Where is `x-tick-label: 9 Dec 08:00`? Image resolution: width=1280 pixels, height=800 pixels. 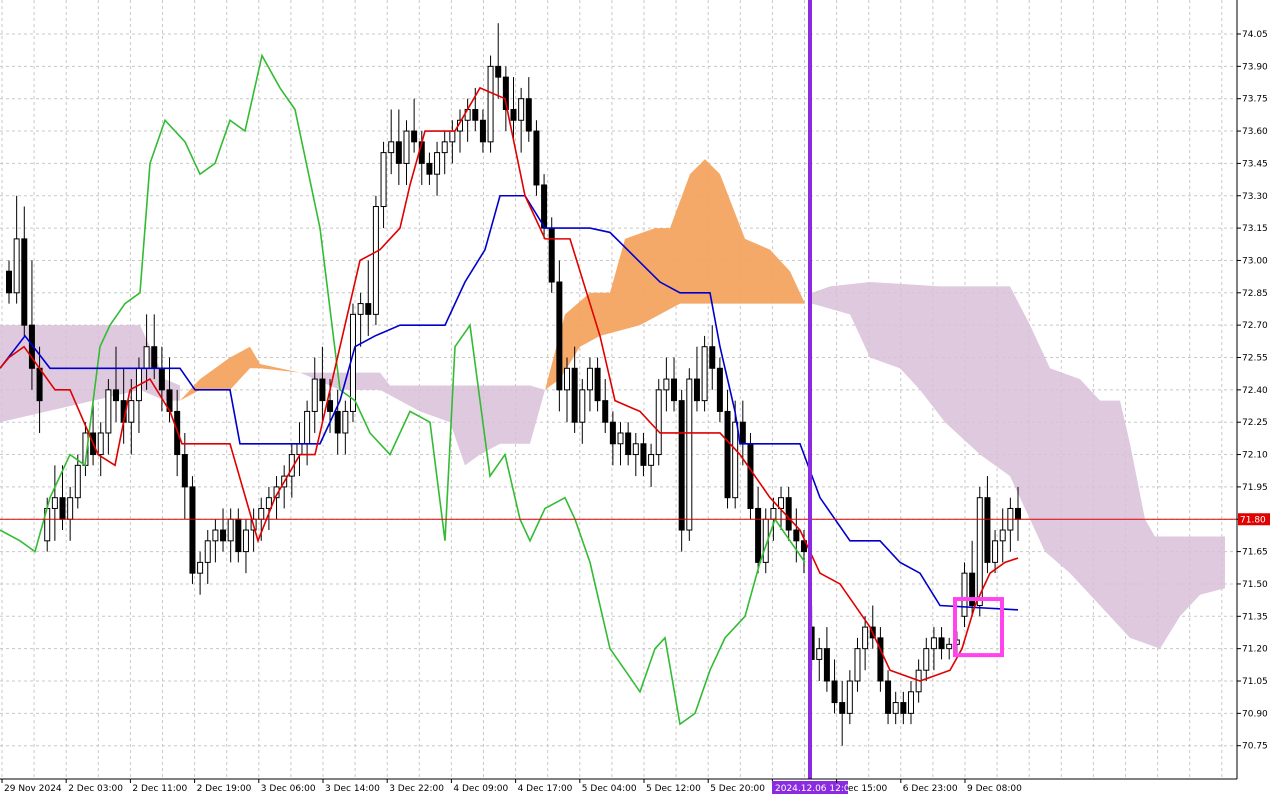 x-tick-label: 9 Dec 08:00 is located at coordinates (994, 789).